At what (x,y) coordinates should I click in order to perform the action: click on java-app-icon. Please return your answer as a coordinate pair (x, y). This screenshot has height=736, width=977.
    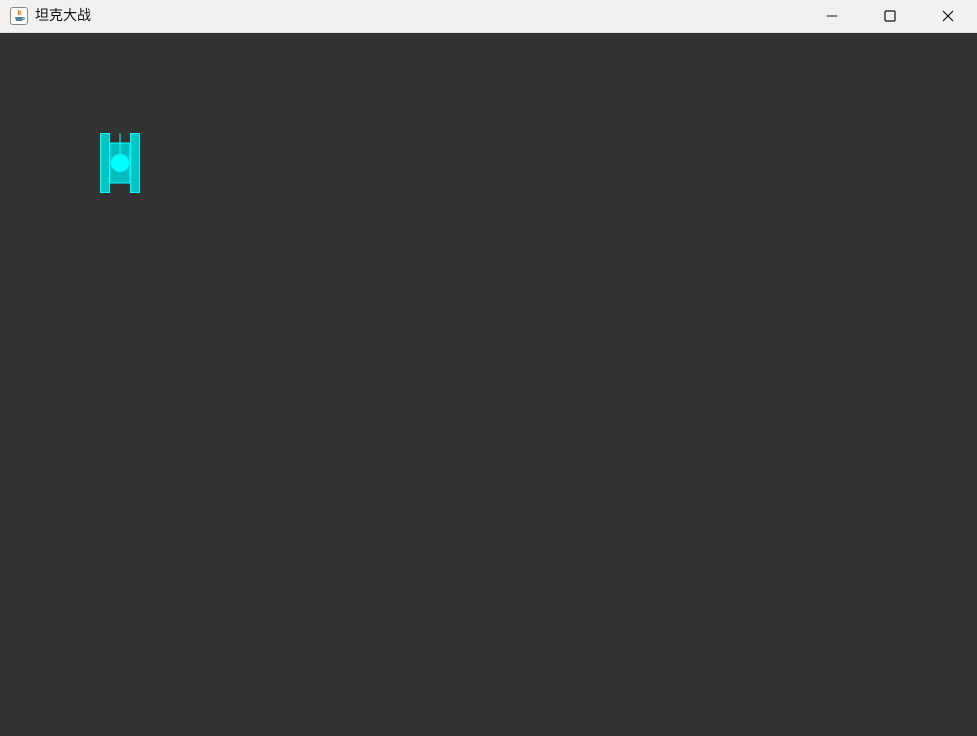
    Looking at the image, I should click on (19, 16).